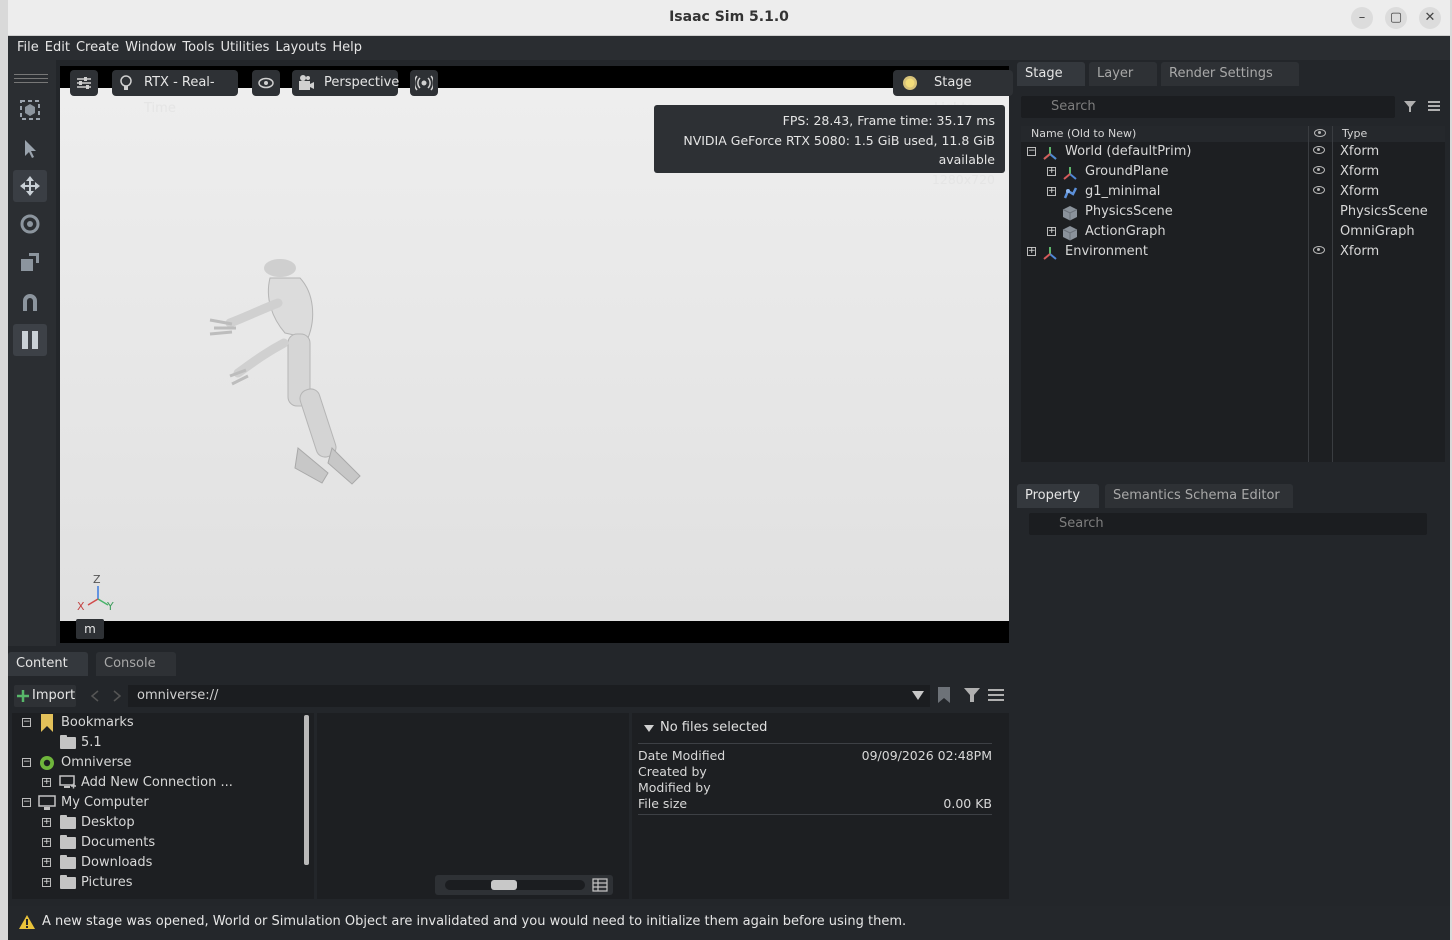 Image resolution: width=1452 pixels, height=940 pixels. What do you see at coordinates (1058, 496) in the screenshot?
I see `tab-property: Property` at bounding box center [1058, 496].